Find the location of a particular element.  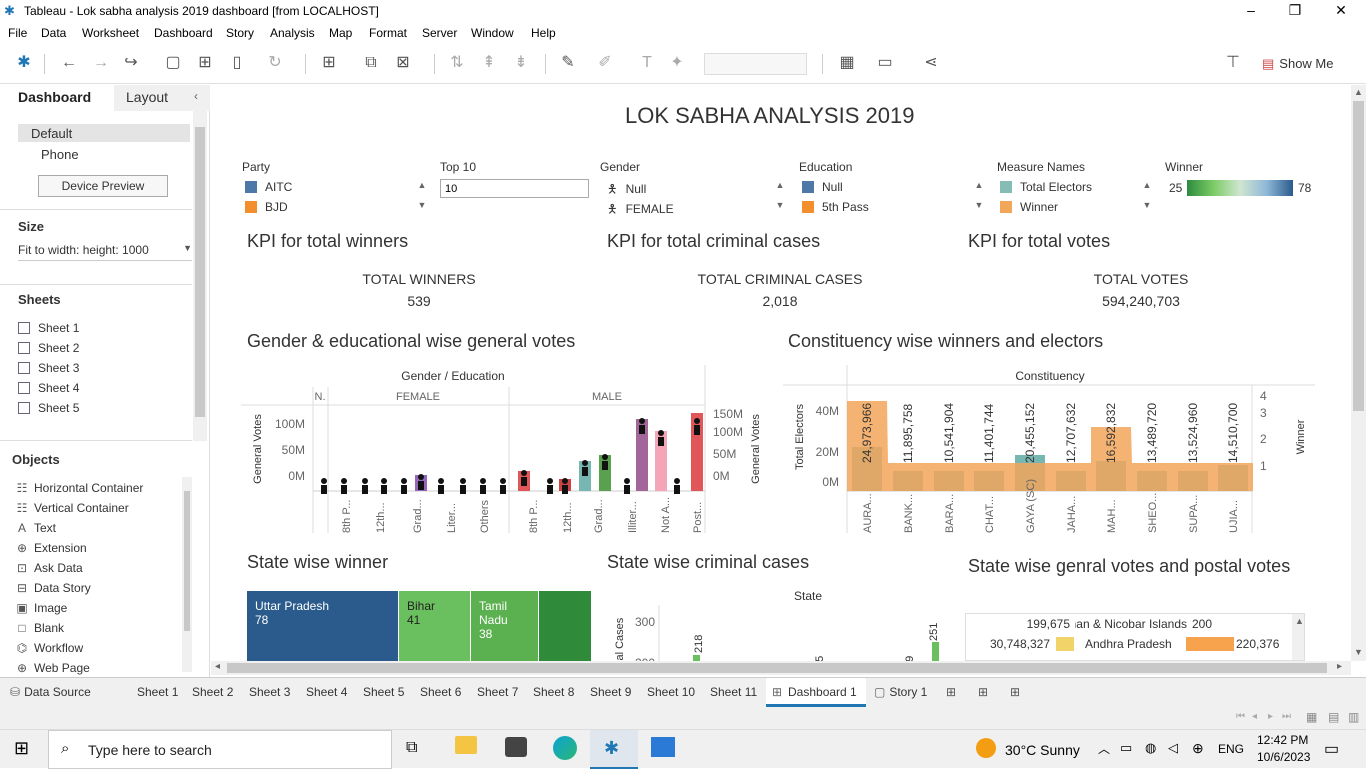

presentation-icon: ▭ is located at coordinates (885, 63).